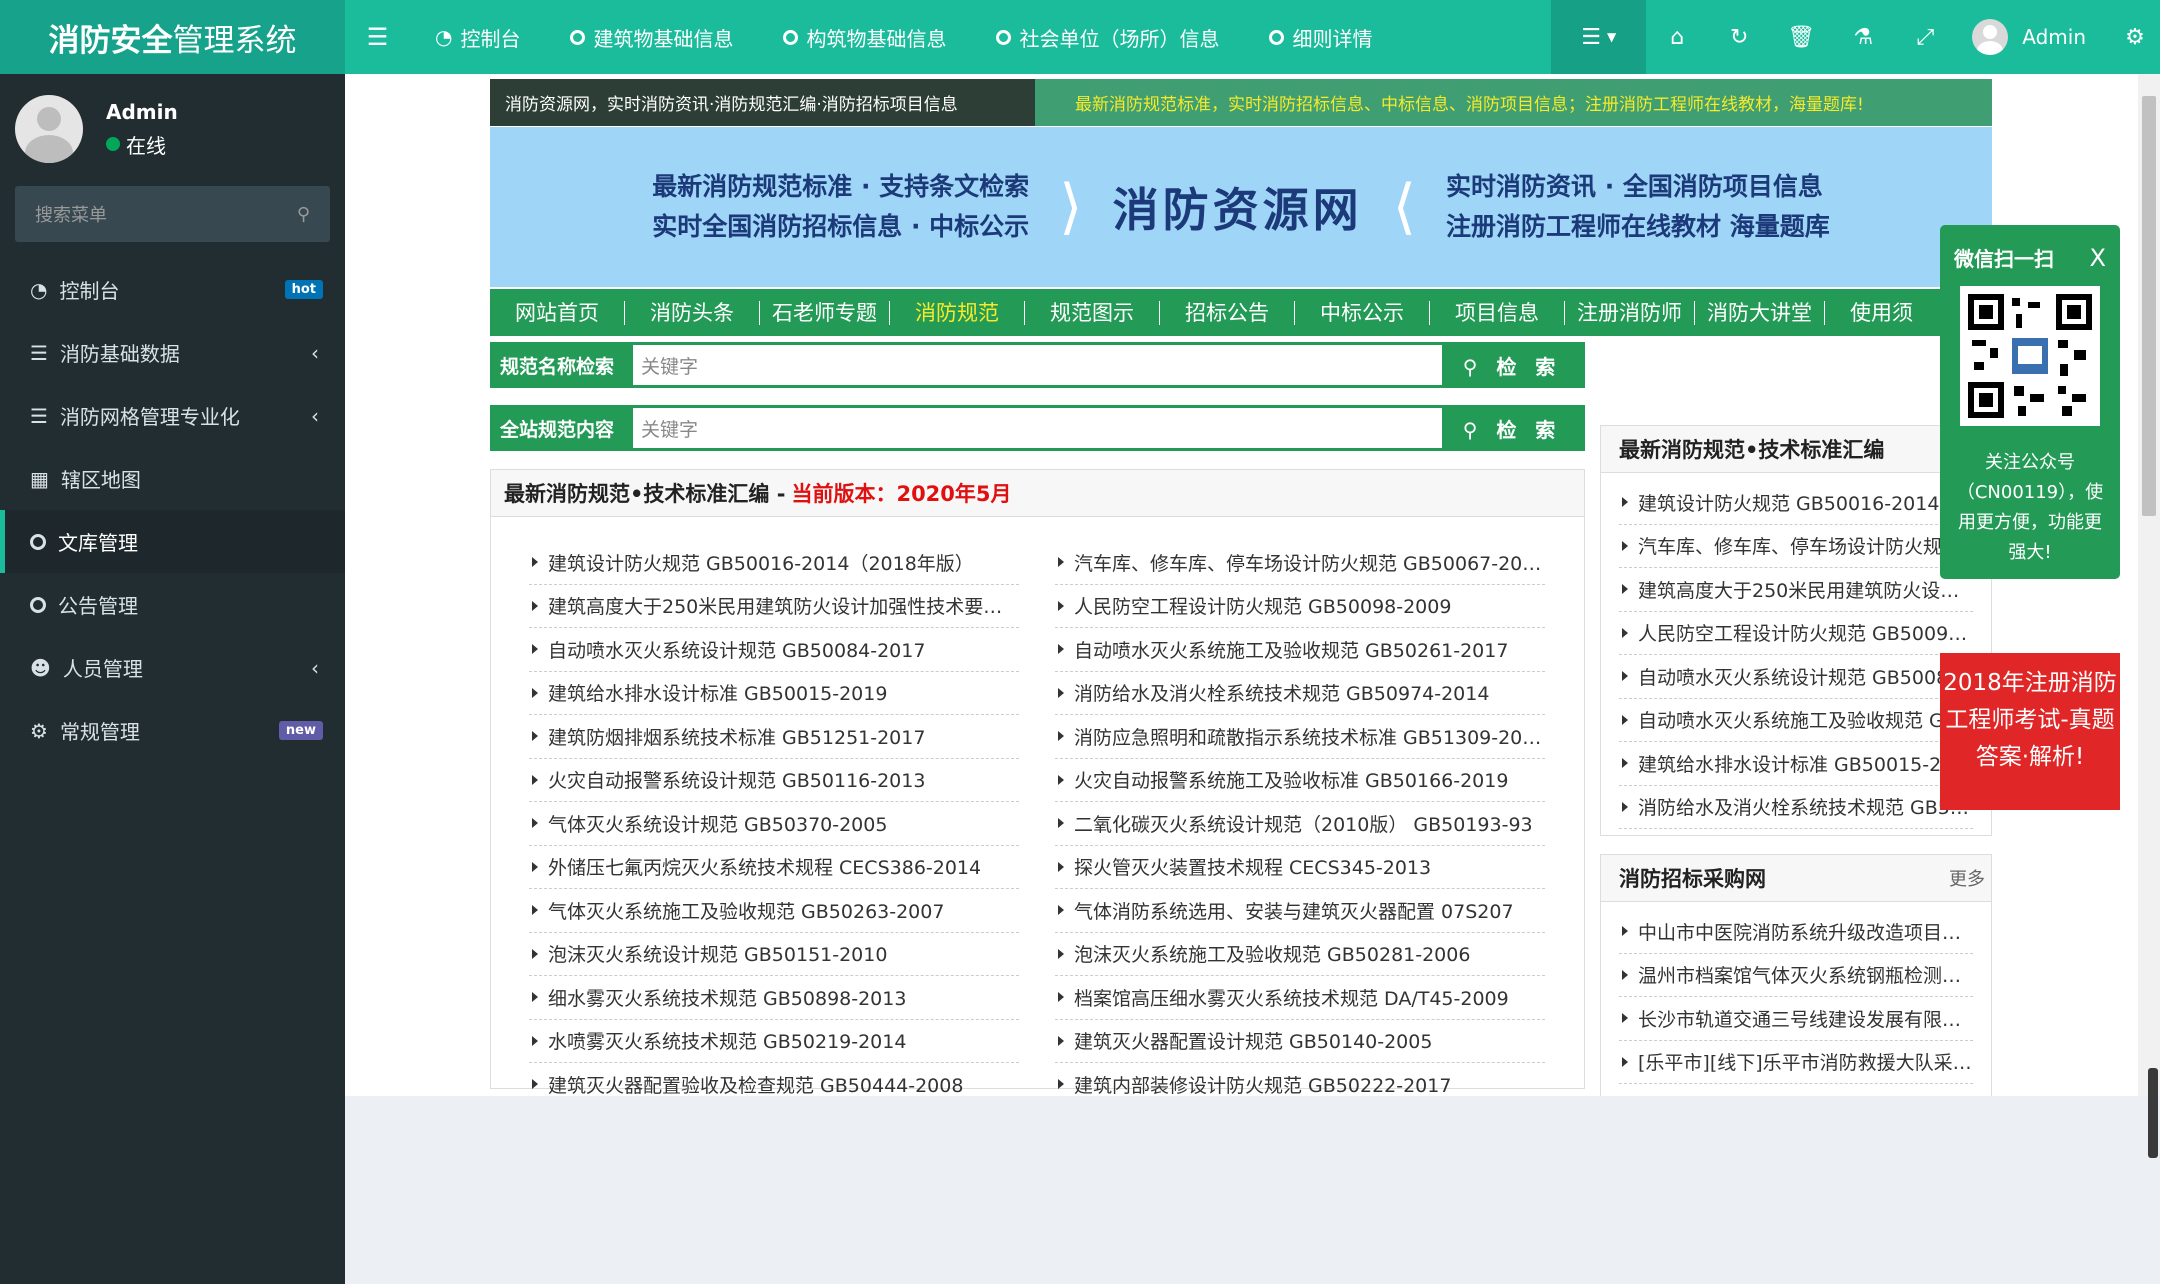 The height and width of the screenshot is (1284, 2160). What do you see at coordinates (957, 312) in the screenshot?
I see `site-nav-item-active: 消防规范` at bounding box center [957, 312].